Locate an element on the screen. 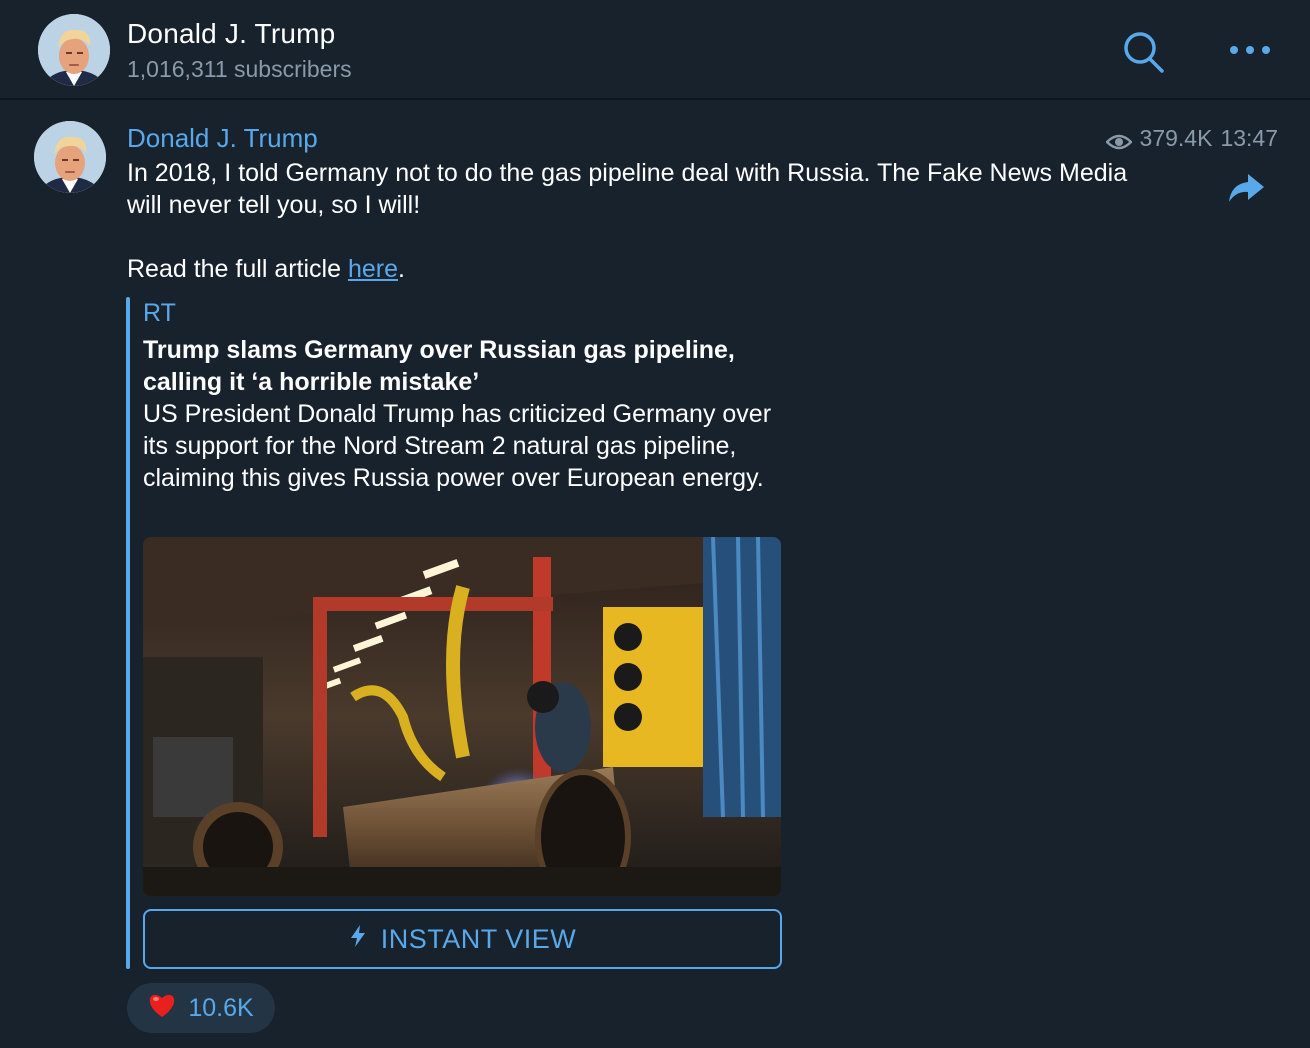  reaction-count: 10.6K is located at coordinates (221, 1007).